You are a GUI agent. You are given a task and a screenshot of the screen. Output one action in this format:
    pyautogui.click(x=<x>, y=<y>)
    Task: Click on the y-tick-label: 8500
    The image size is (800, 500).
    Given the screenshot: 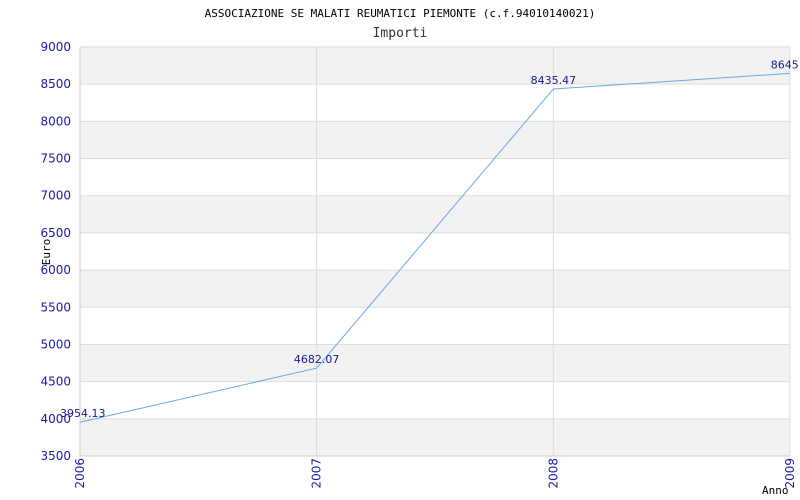 What is the action you would take?
    pyautogui.click(x=55, y=84)
    